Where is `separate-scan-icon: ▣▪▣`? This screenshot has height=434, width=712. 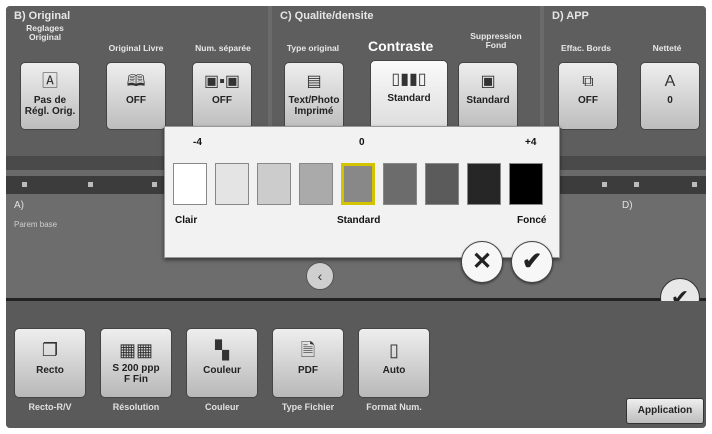 separate-scan-icon: ▣▪▣ is located at coordinates (222, 81).